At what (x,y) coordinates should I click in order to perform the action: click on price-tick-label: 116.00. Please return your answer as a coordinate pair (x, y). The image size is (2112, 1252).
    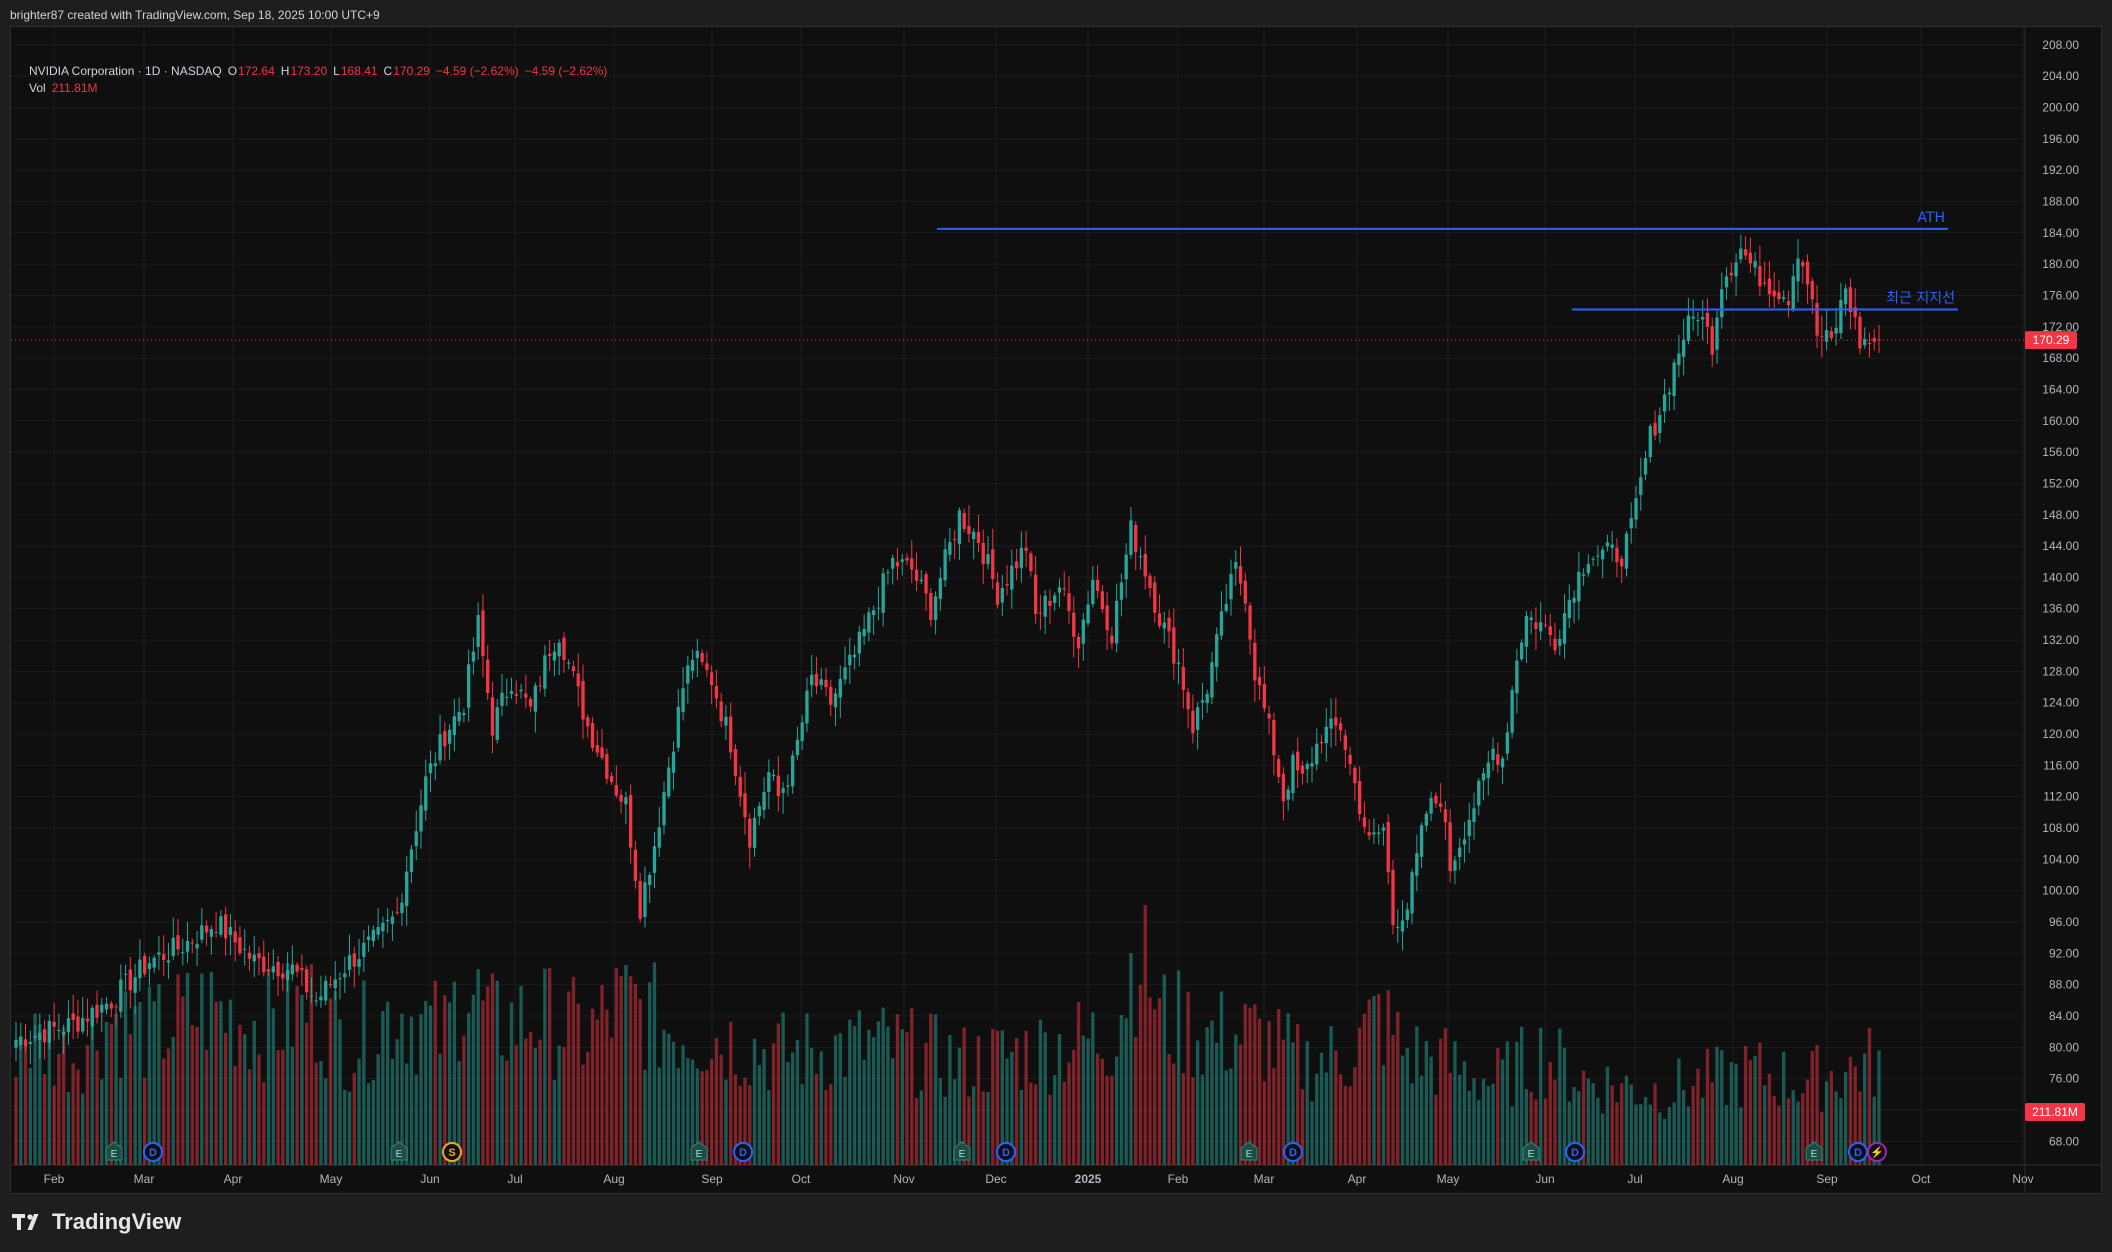
    Looking at the image, I should click on (2061, 765).